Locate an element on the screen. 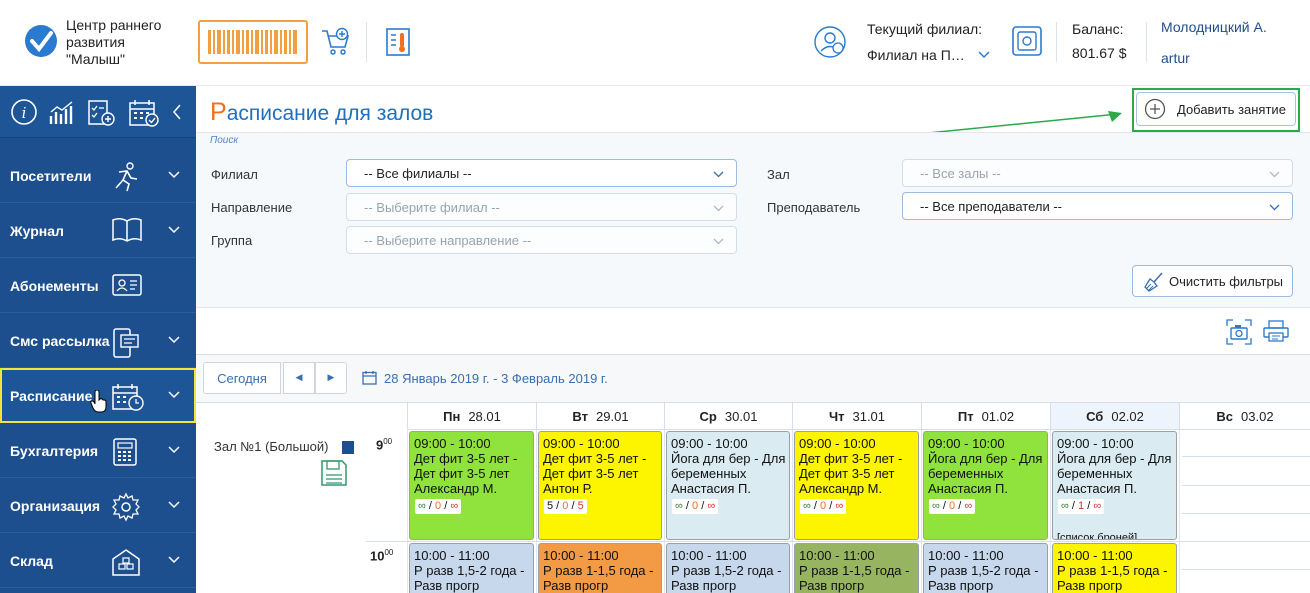 The image size is (1310, 593). hour-label: 900 is located at coordinates (384, 444).